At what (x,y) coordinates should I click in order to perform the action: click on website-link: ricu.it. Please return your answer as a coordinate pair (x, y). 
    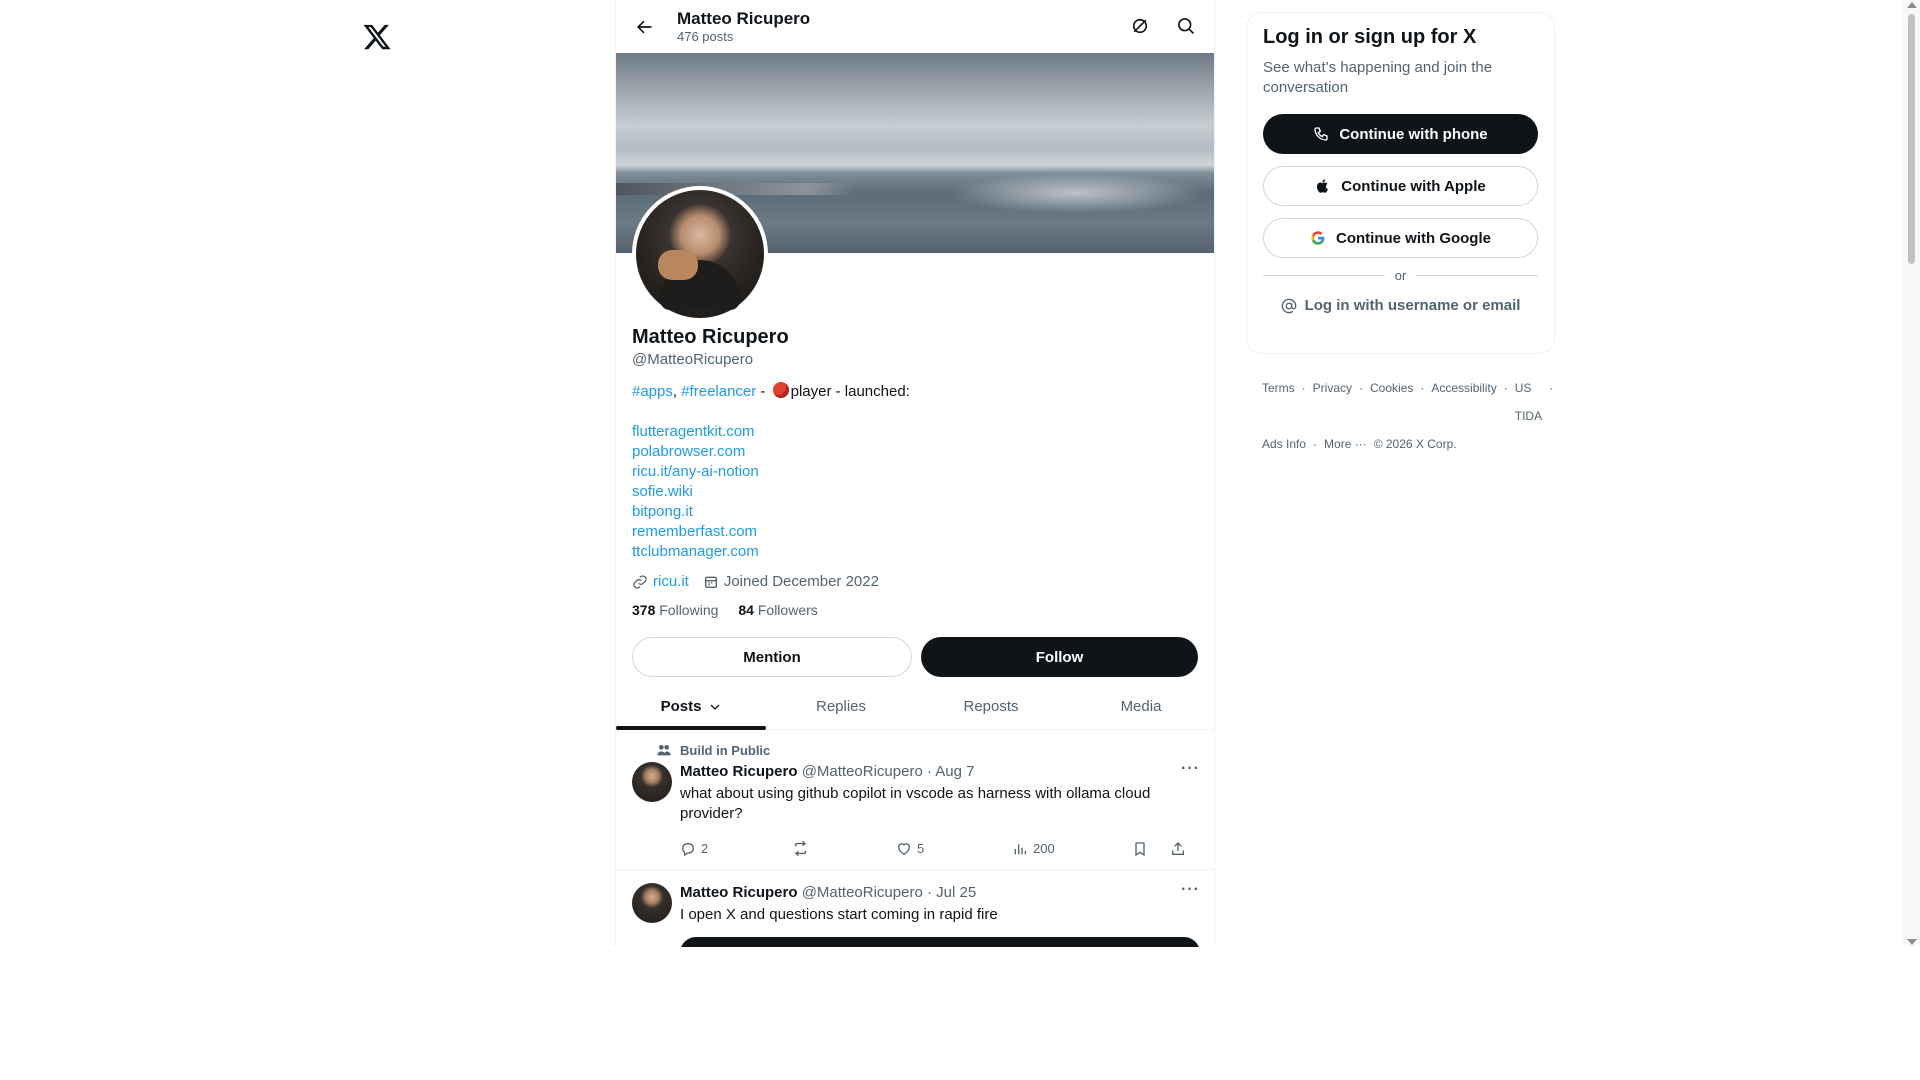
    Looking at the image, I should click on (671, 581).